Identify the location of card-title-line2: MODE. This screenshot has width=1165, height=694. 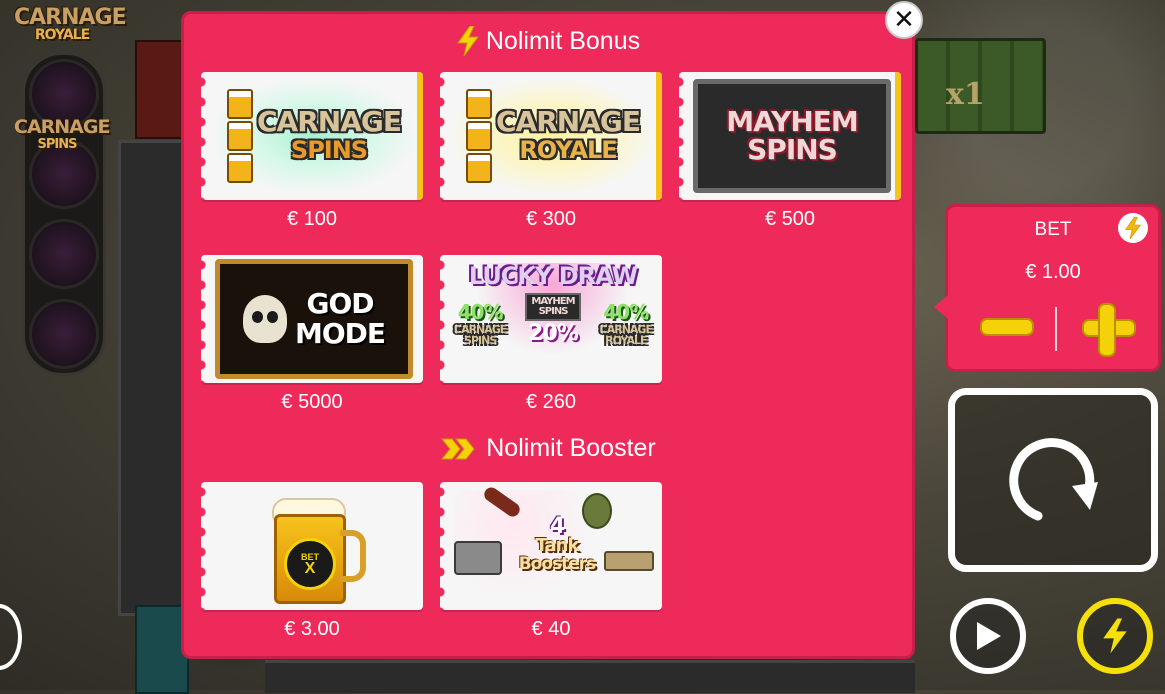
(340, 333).